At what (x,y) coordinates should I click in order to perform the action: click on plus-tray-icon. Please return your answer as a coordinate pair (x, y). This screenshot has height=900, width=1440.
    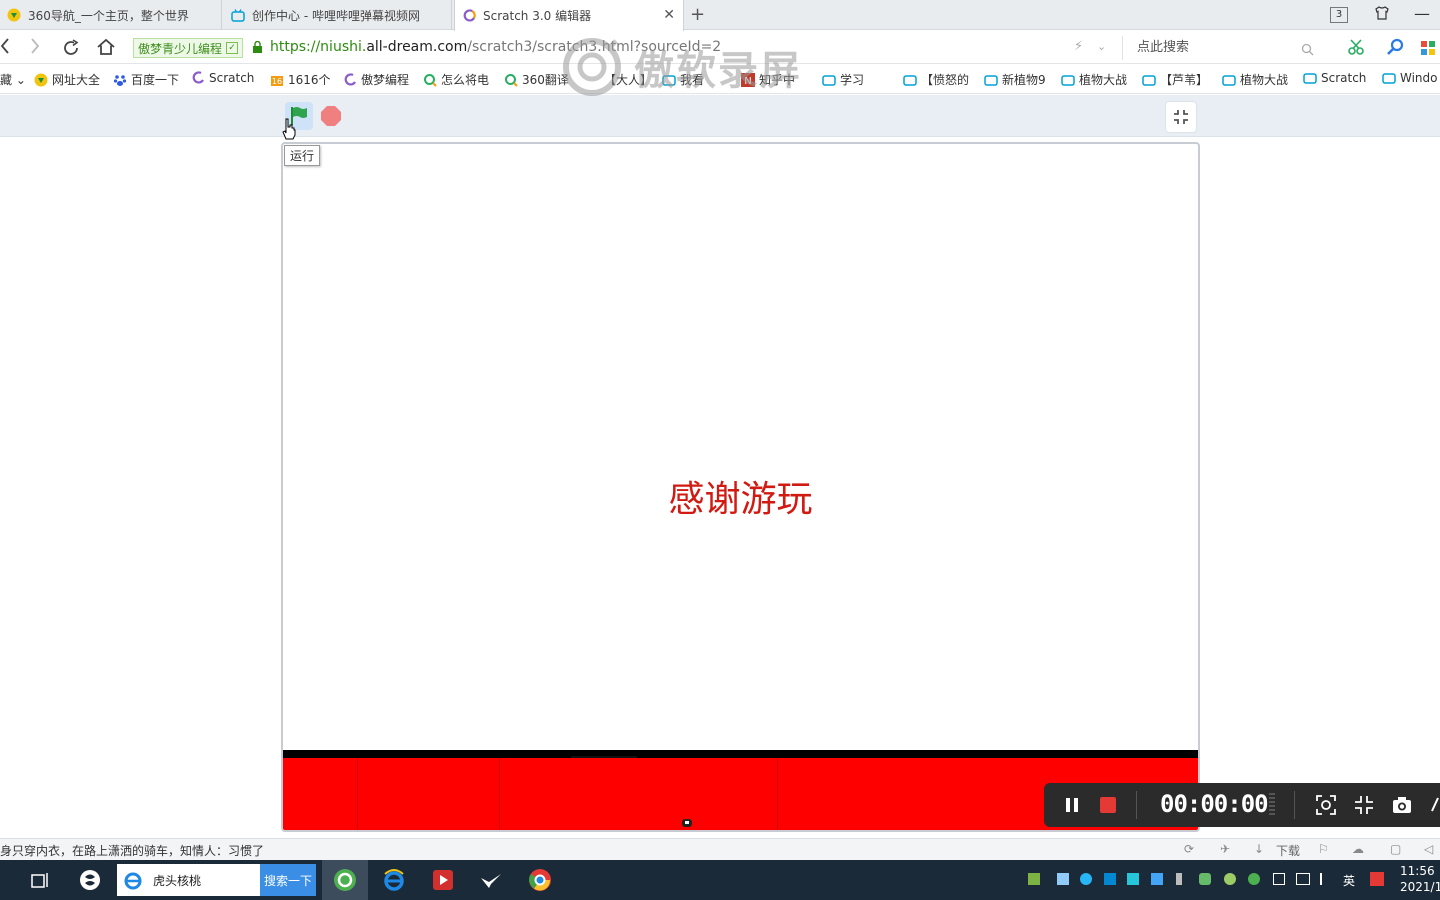
    Looking at the image, I should click on (1230, 879).